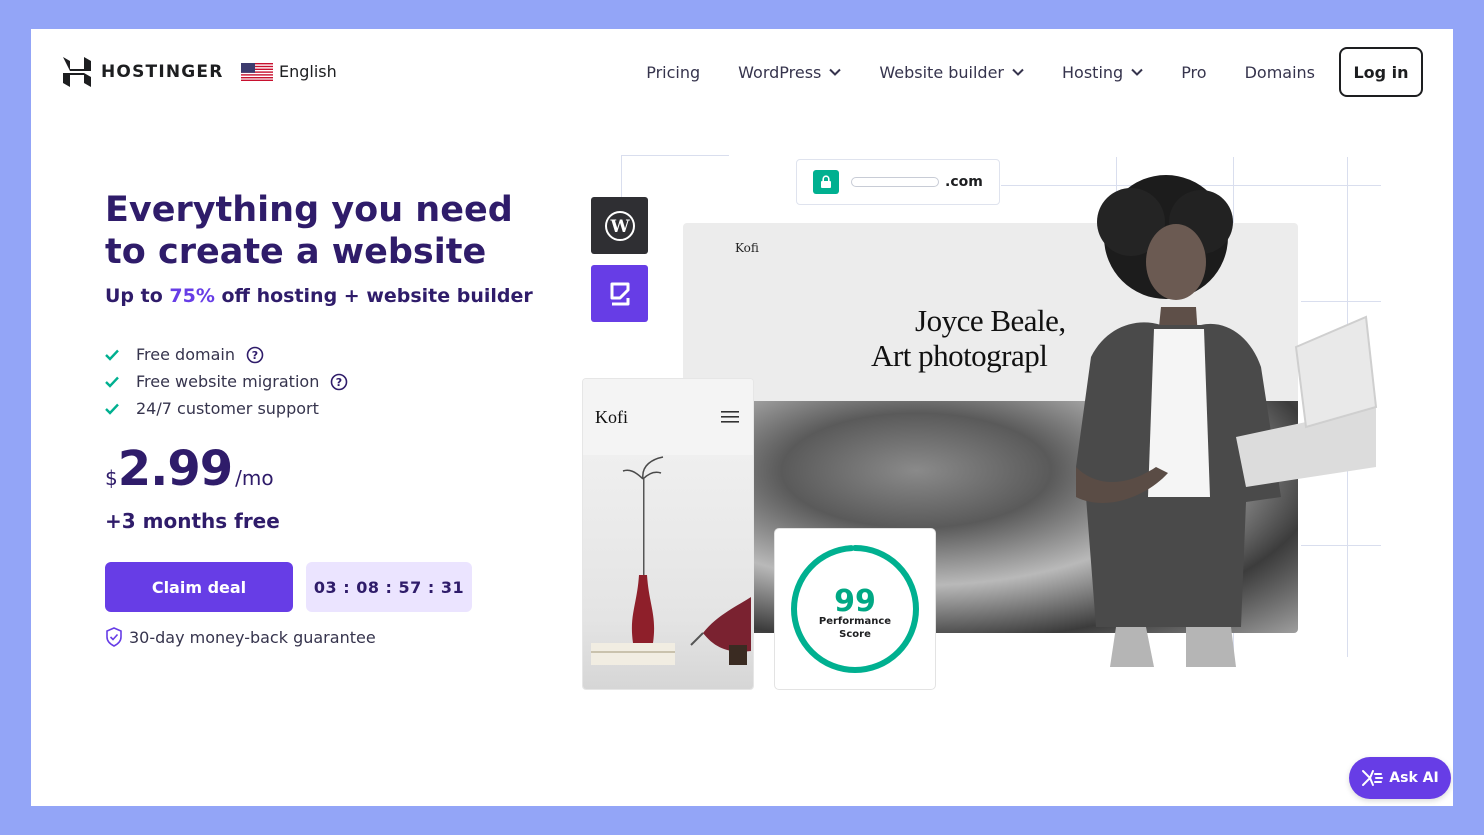 The image size is (1484, 835). Describe the element at coordinates (668, 417) in the screenshot. I see `mobile-header: Kofi` at that location.